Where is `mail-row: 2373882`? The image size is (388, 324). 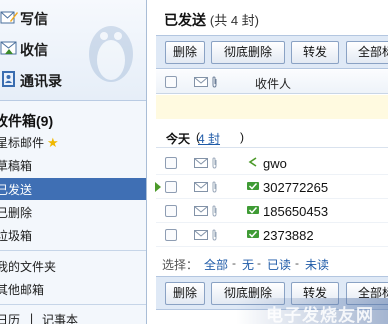 mail-row: 2373882 is located at coordinates (272, 235).